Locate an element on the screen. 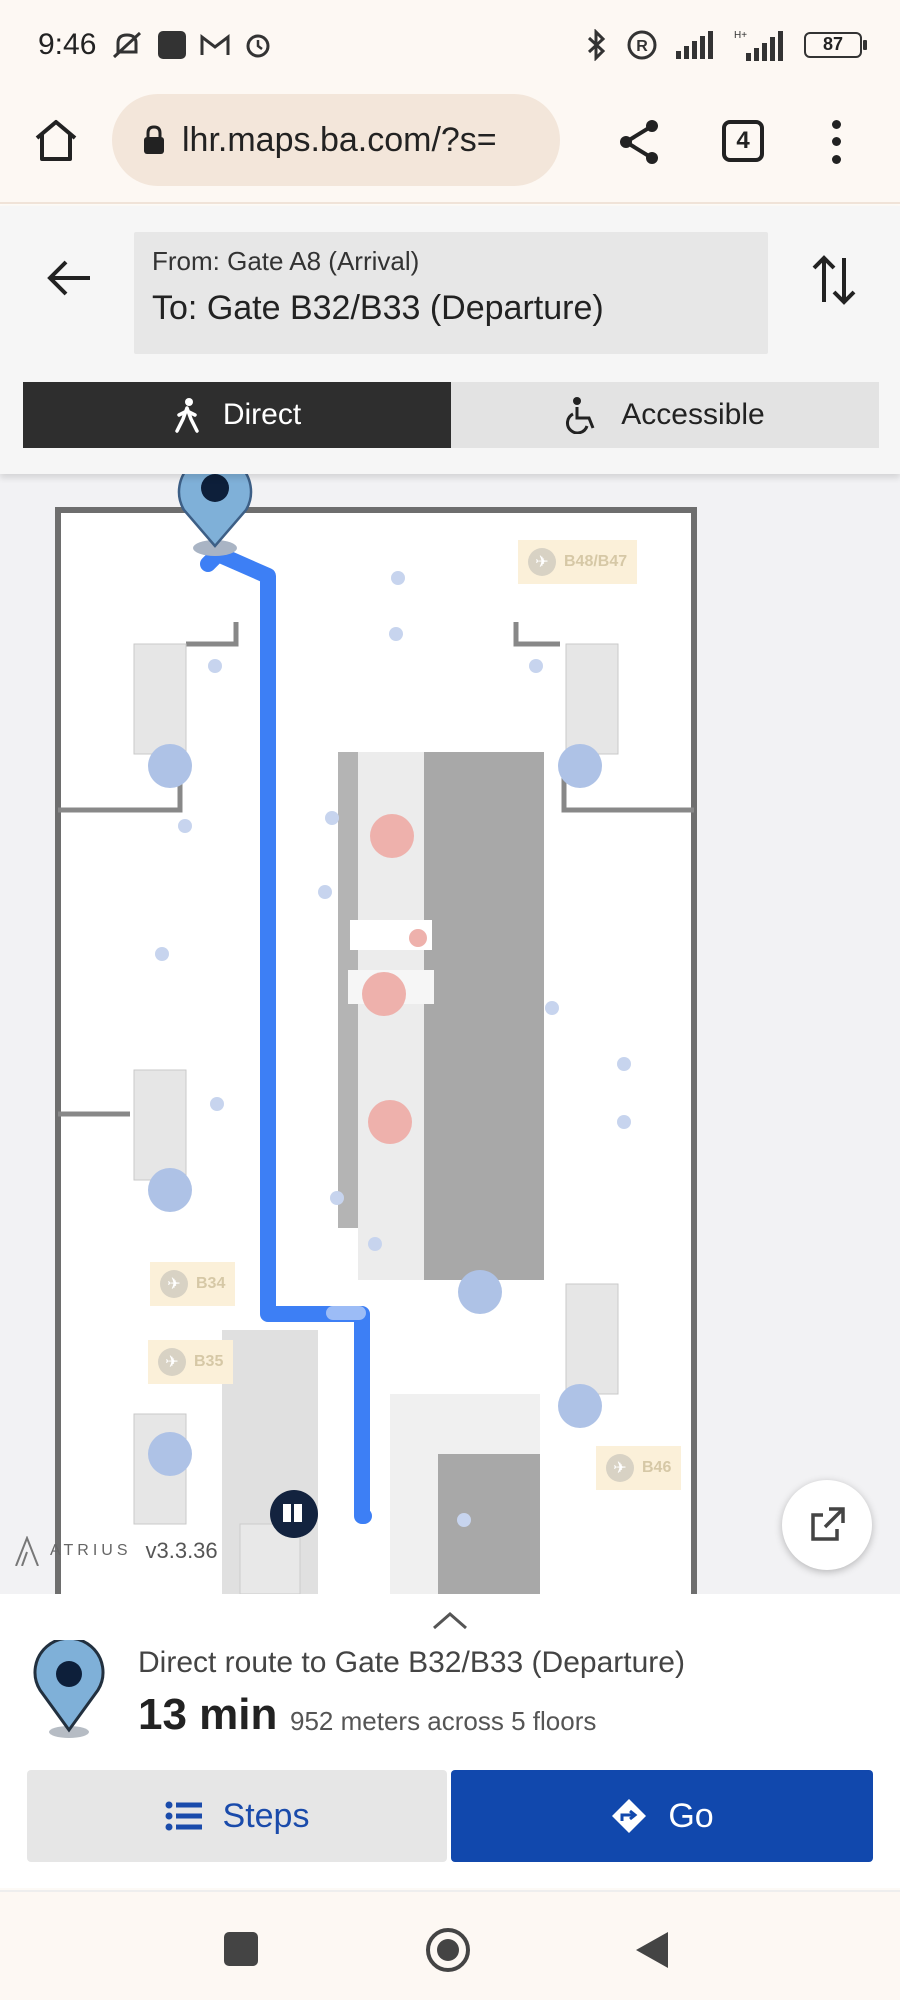  home-button is located at coordinates (56, 140).